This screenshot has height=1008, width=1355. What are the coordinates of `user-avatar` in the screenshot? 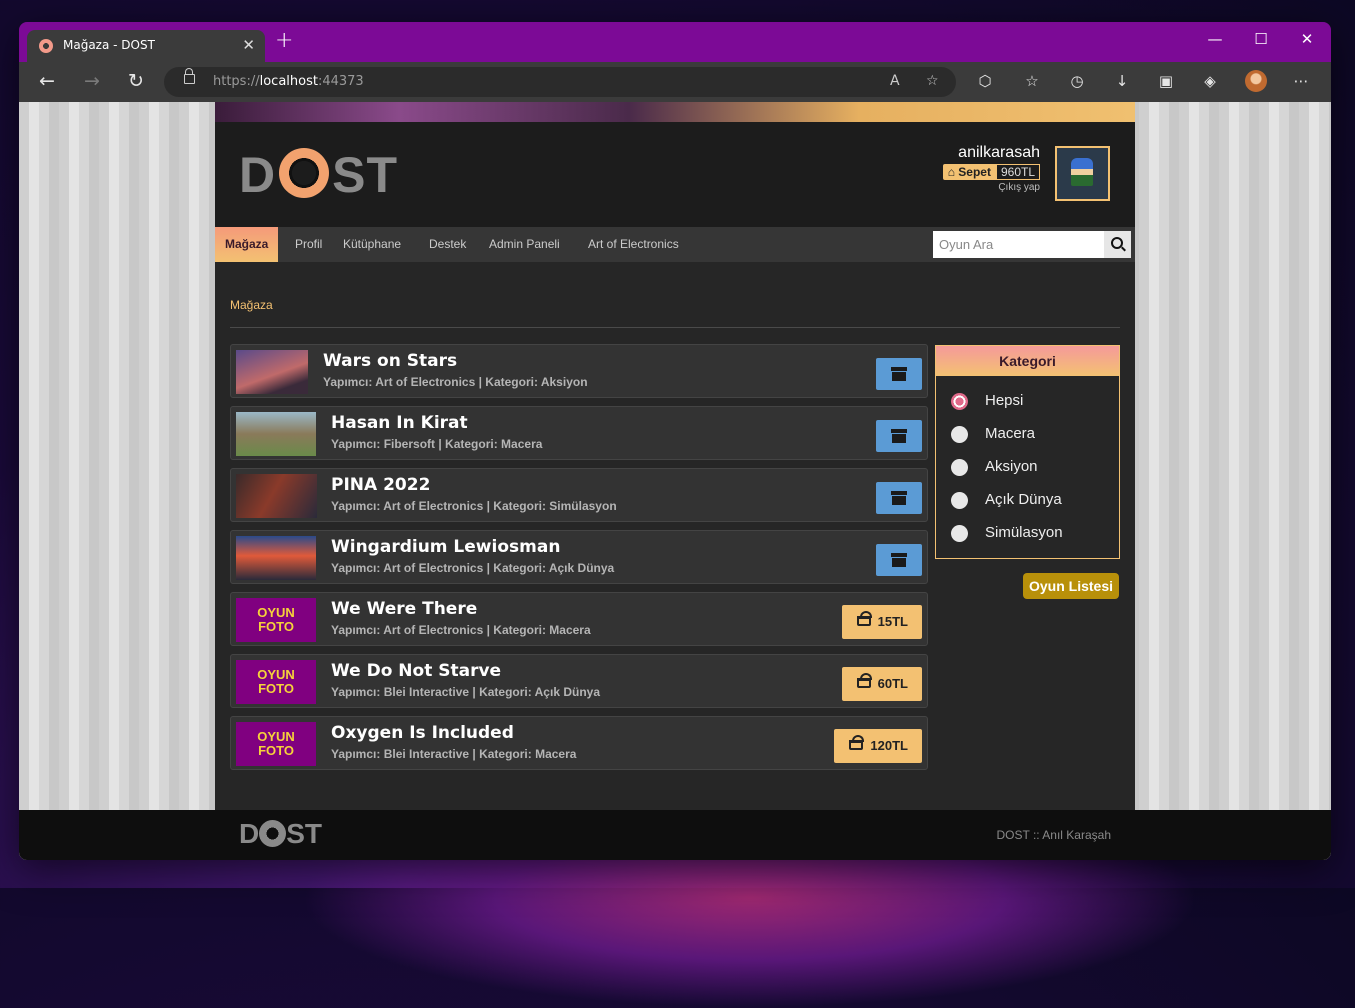 It's located at (1082, 173).